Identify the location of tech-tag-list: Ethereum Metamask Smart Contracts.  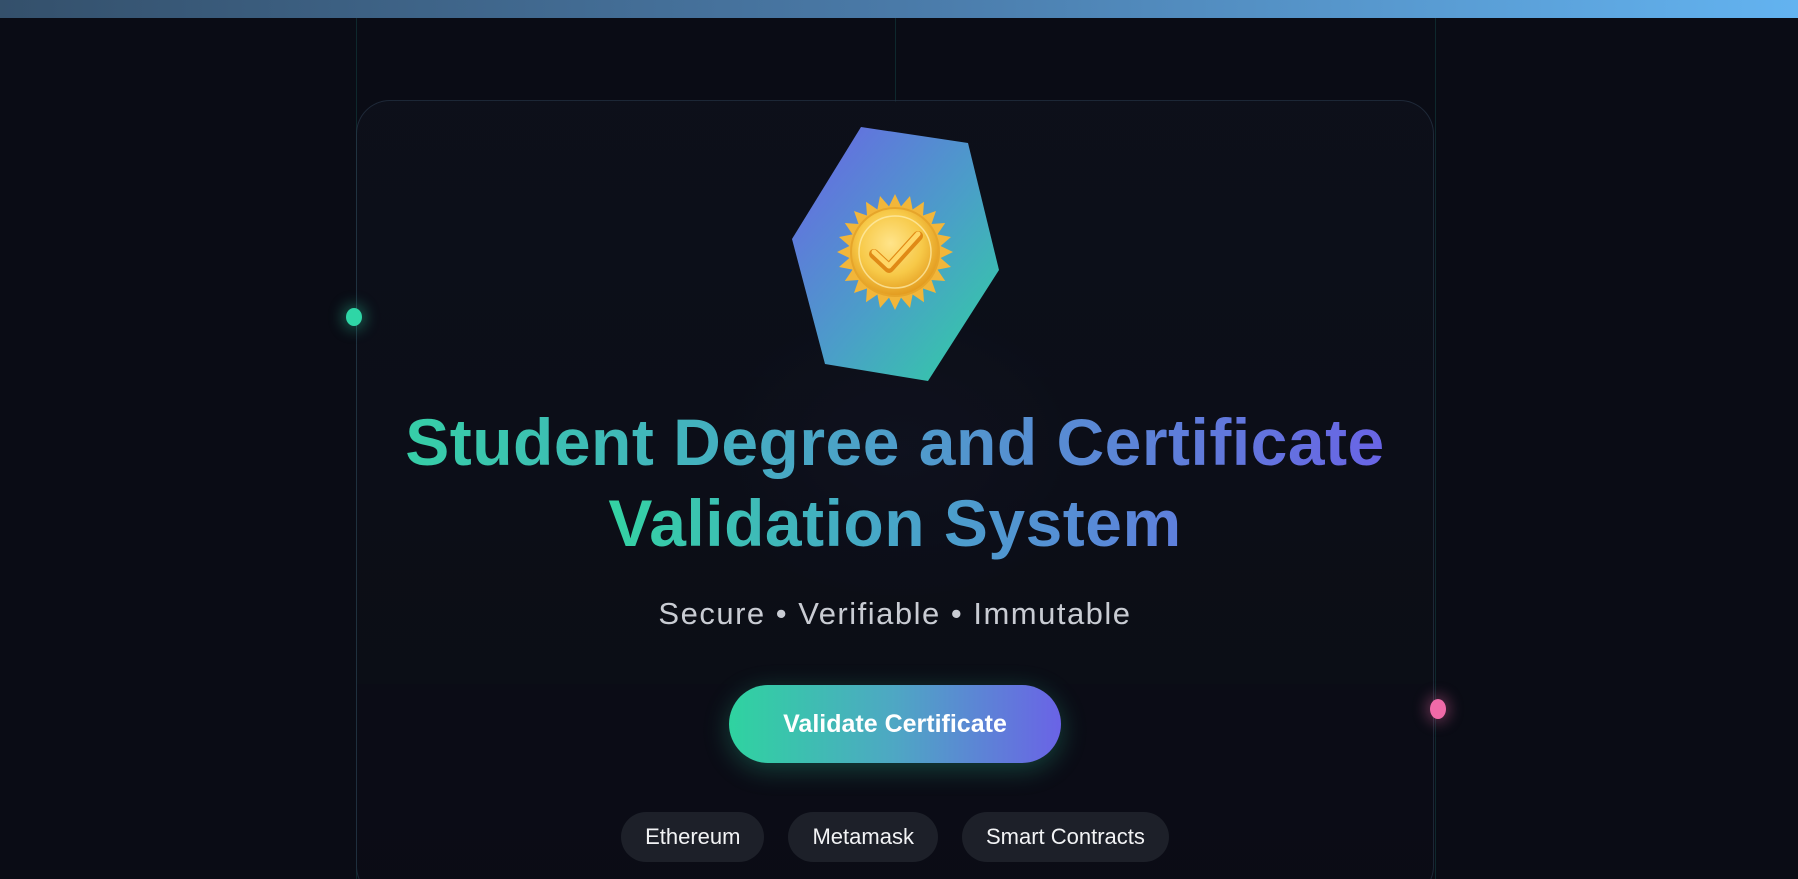
(895, 837).